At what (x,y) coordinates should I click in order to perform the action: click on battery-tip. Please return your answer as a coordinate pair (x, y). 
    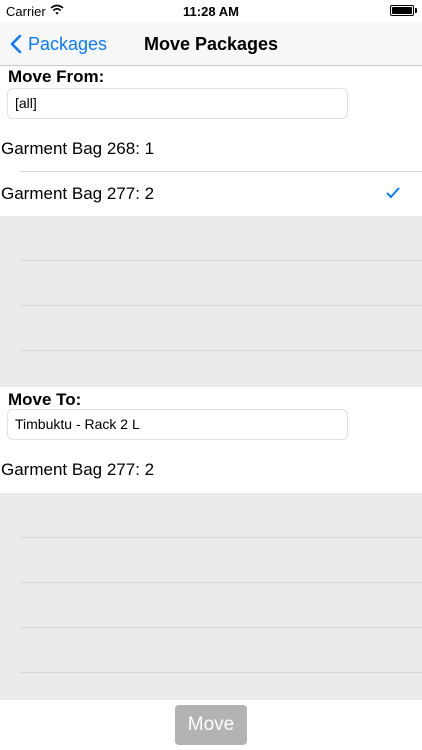
    Looking at the image, I should click on (416, 10).